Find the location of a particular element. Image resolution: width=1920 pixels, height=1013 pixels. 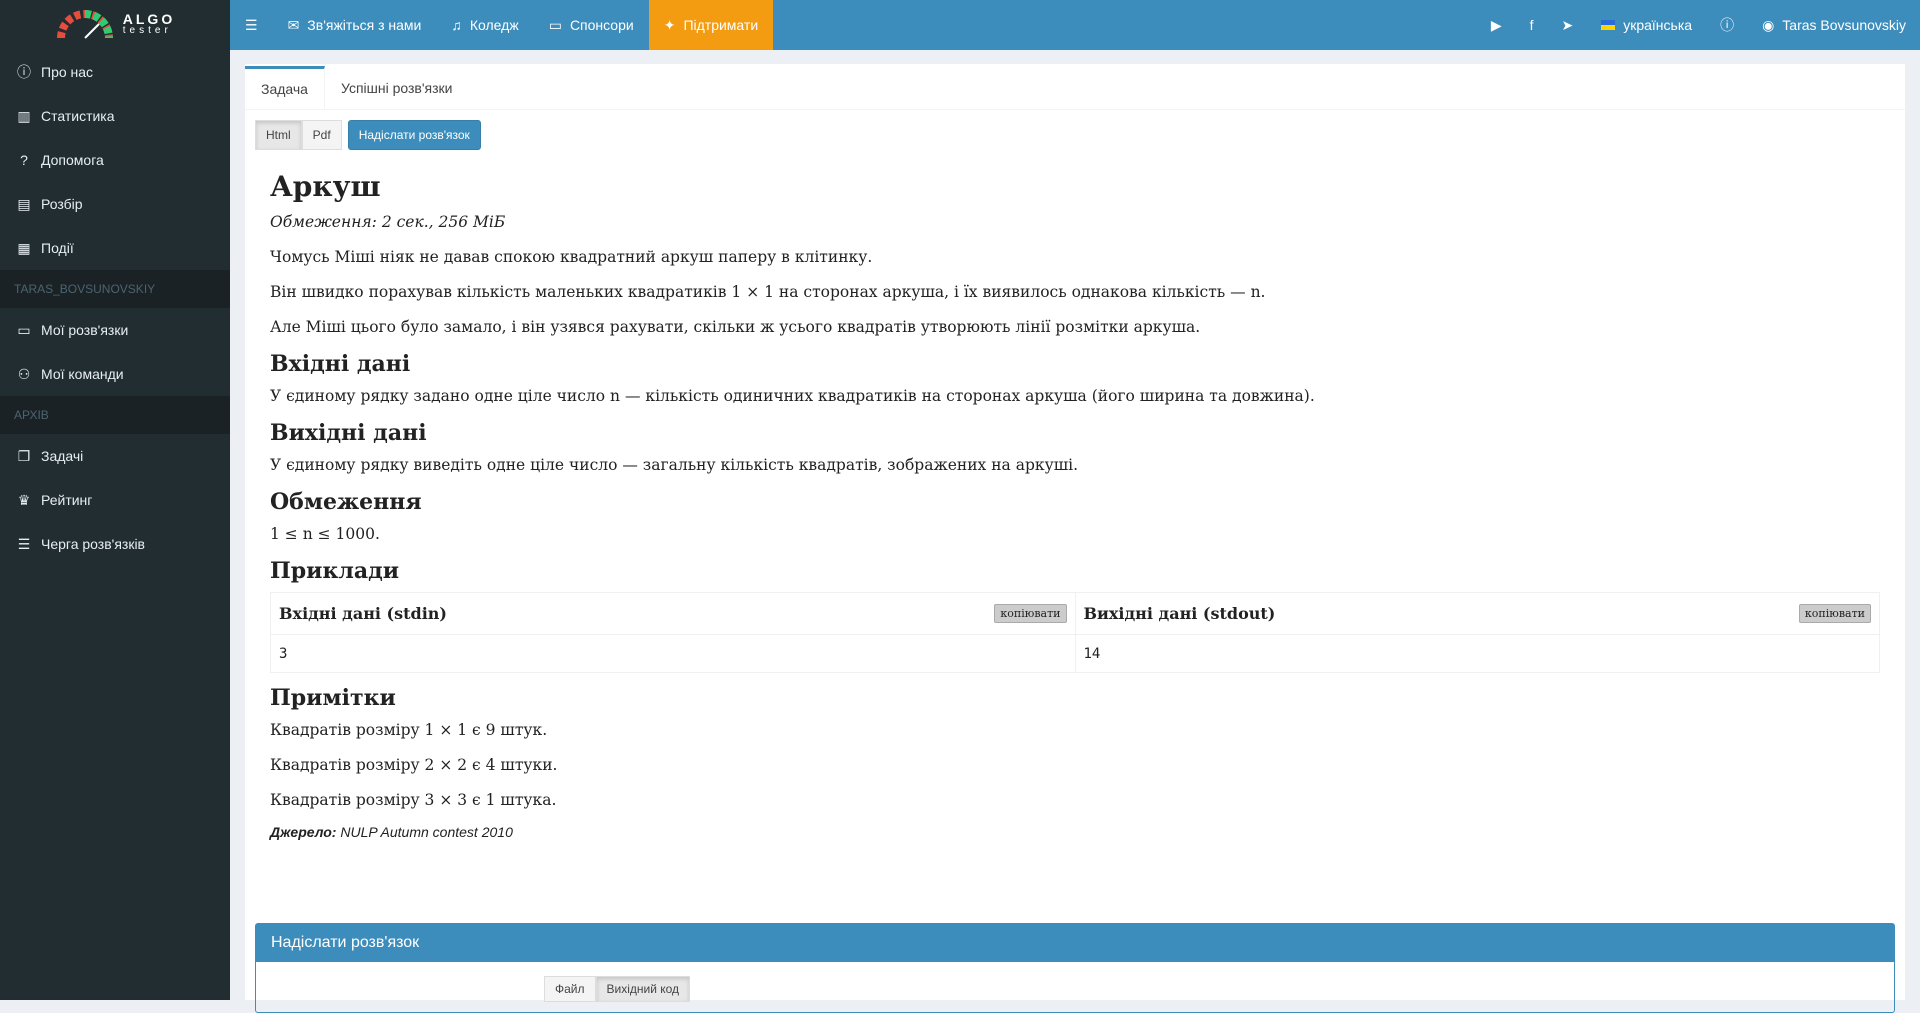

sidebar-item-statistics: ▥ Статистика is located at coordinates (115, 116).